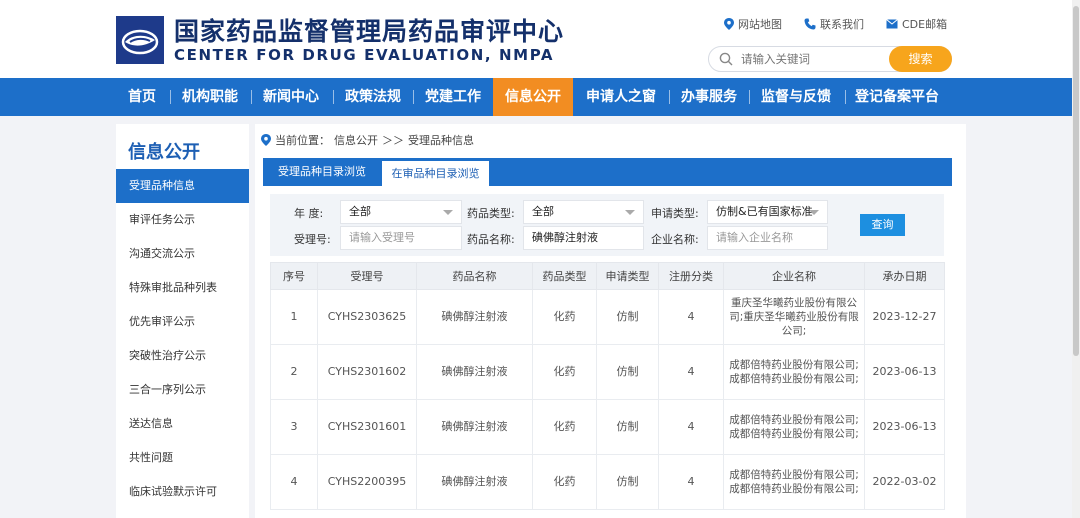  Describe the element at coordinates (764, 211) in the screenshot. I see `apply-type-select-value: 仿制&已有国家标准` at that location.